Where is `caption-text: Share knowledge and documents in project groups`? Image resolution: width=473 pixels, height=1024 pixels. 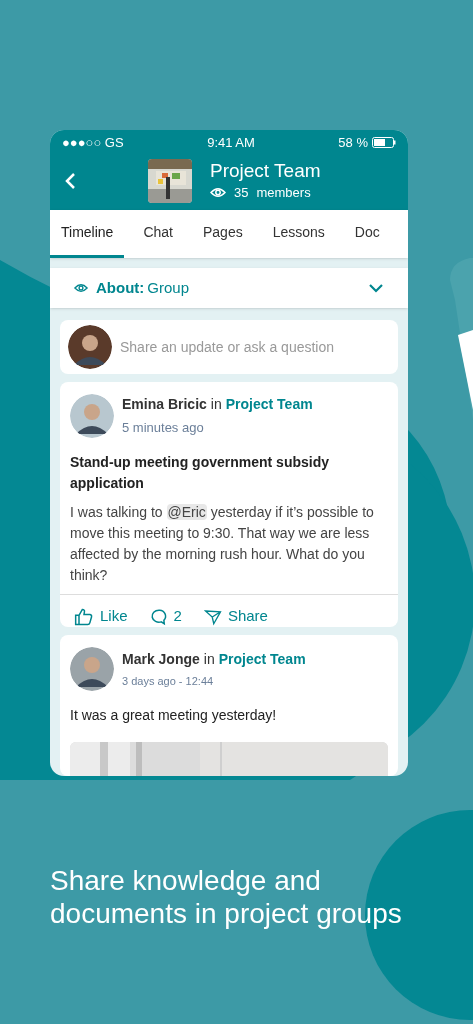 caption-text: Share knowledge and documents in project groups is located at coordinates (226, 897).